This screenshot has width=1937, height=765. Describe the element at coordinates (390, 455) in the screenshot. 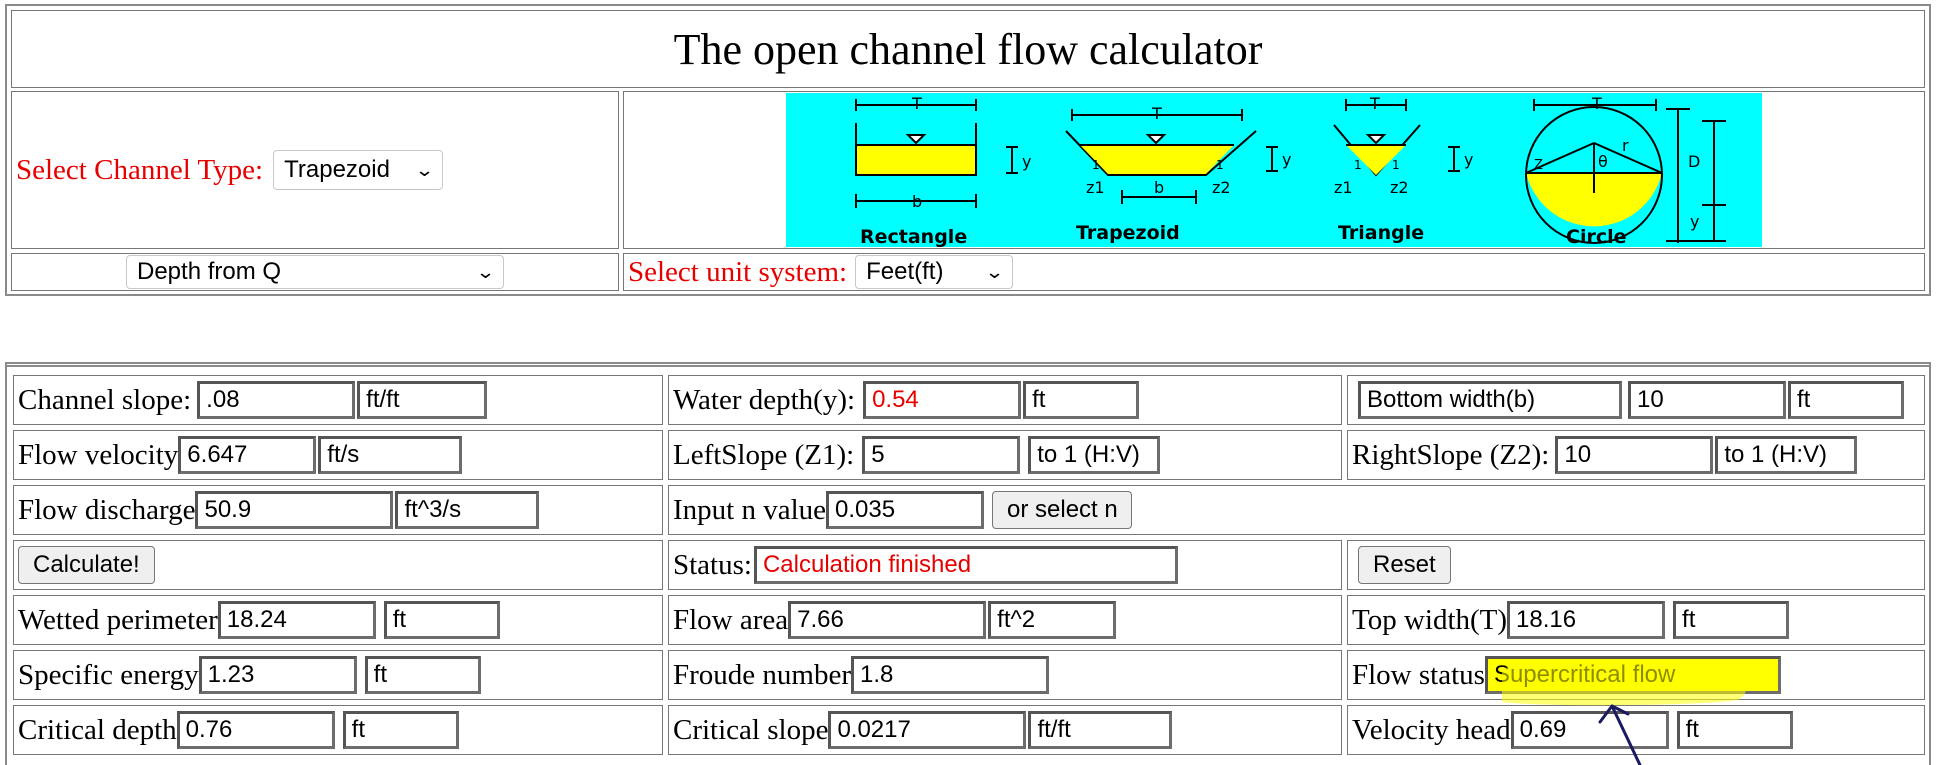

I see `velocity-unit: ft/s` at that location.